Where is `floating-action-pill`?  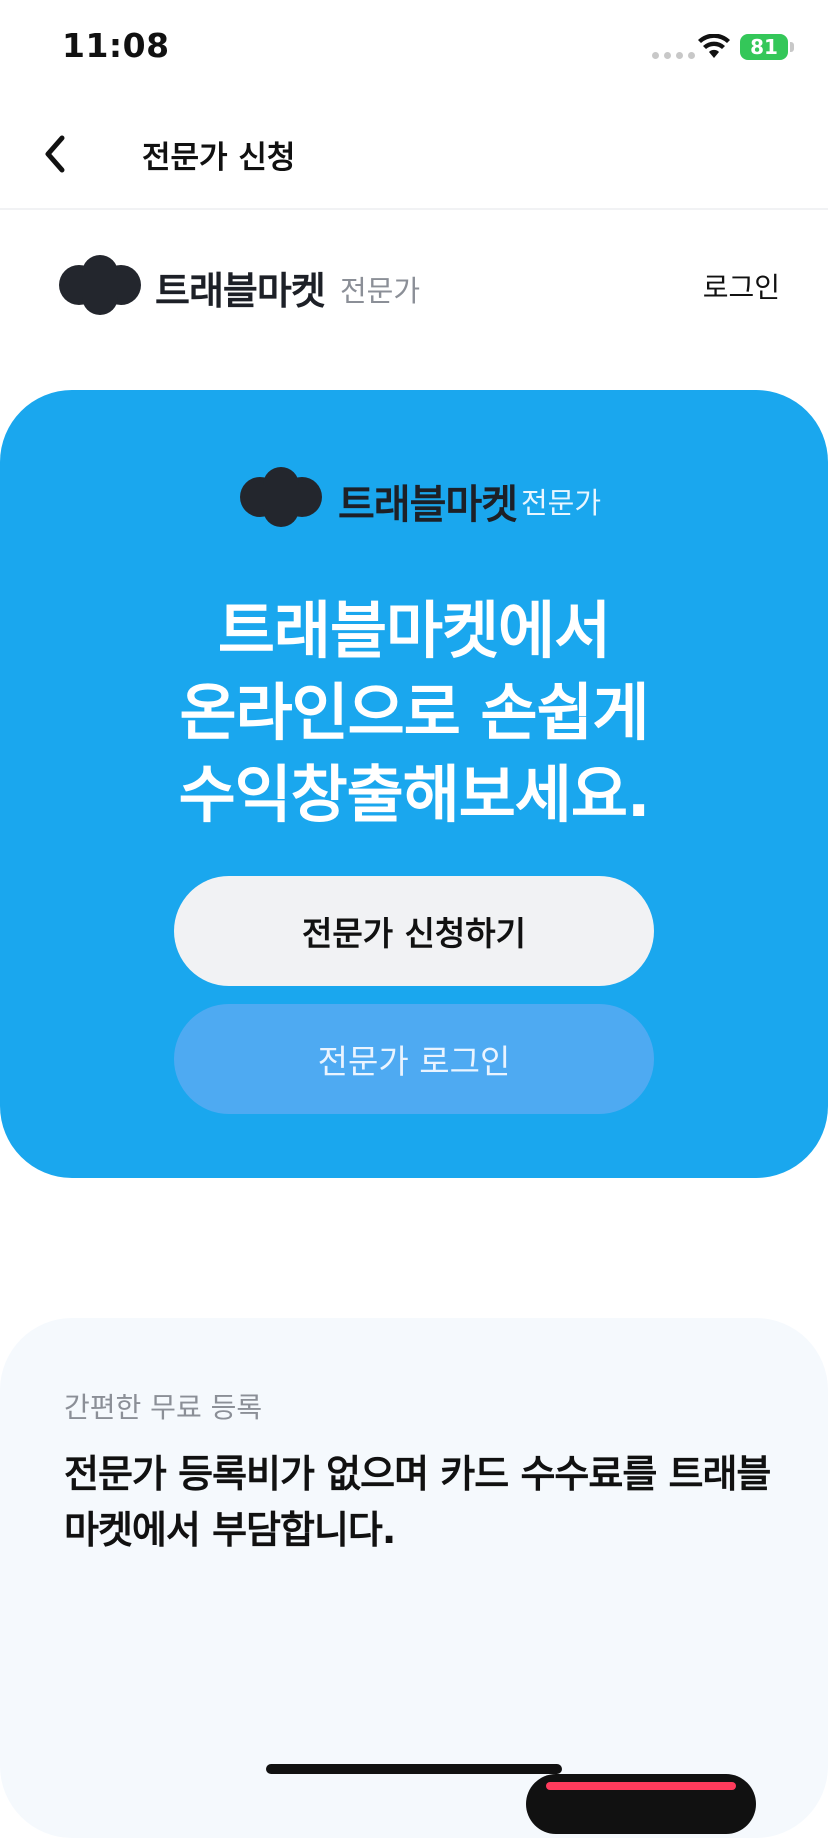
floating-action-pill is located at coordinates (641, 1804).